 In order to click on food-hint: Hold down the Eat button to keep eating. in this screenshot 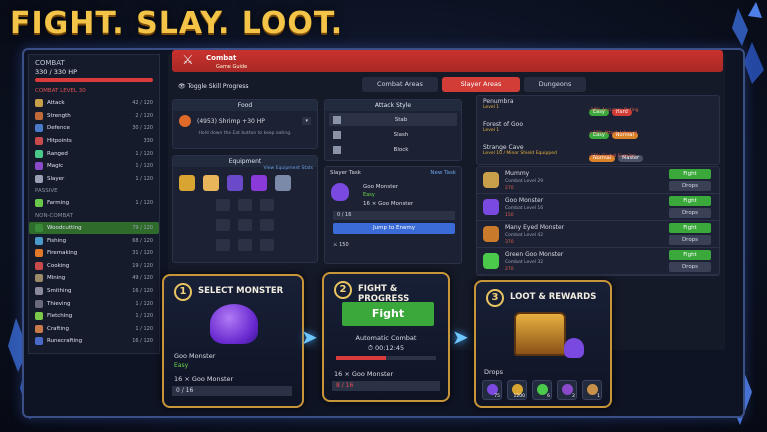, I will do `click(245, 133)`.